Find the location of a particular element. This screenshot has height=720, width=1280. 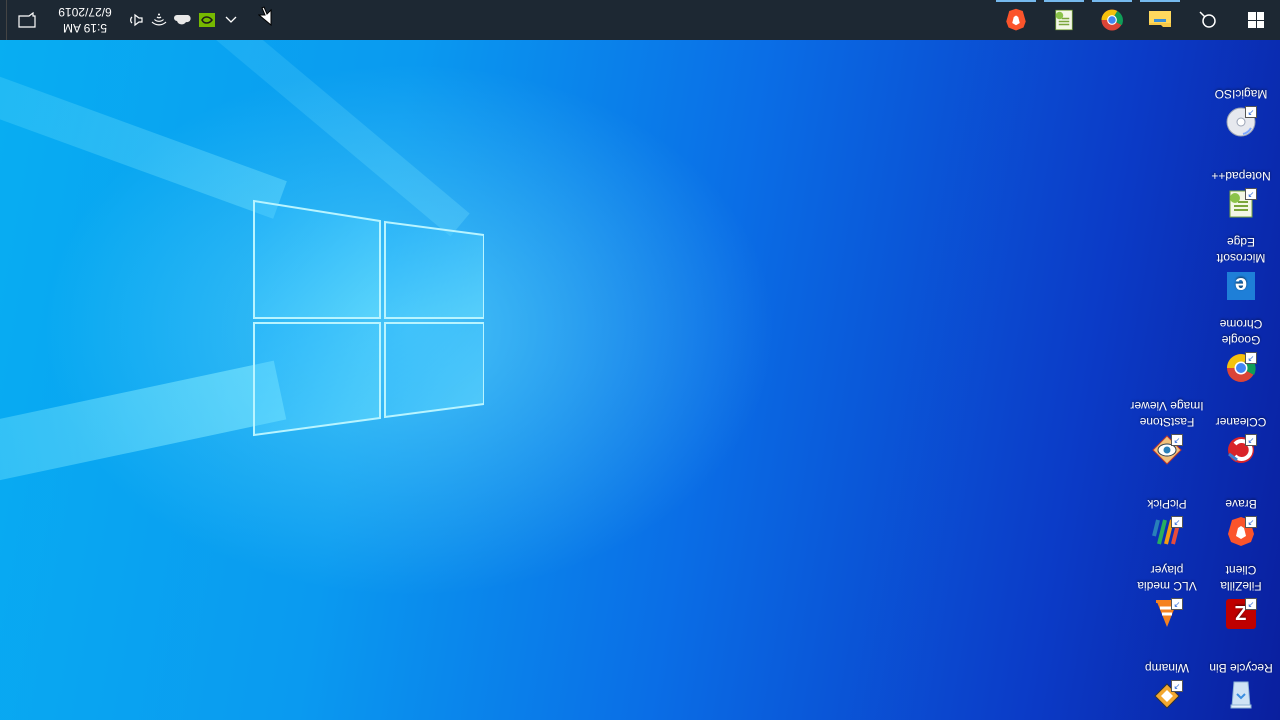

taskbar-chrome is located at coordinates (1112, 20).